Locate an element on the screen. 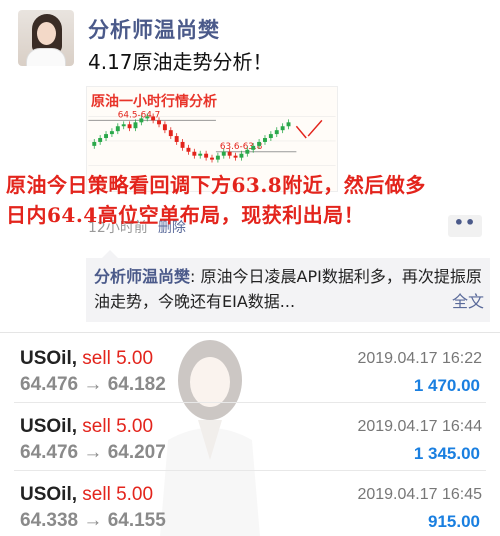 The width and height of the screenshot is (500, 536). trade-profit: 915.00 is located at coordinates (454, 521).